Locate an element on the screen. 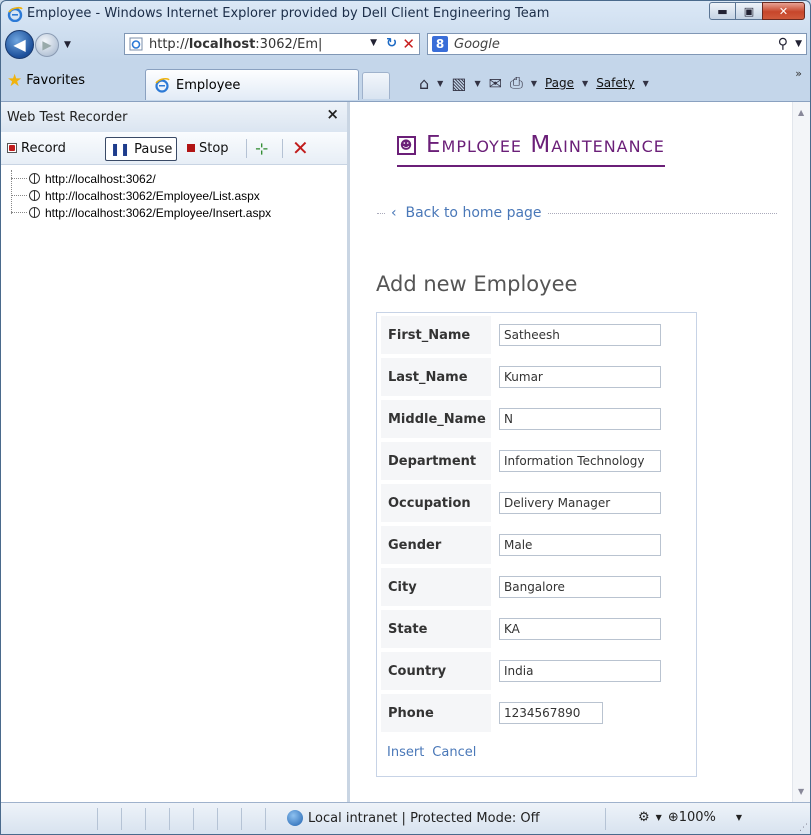  forward-button: ▶ is located at coordinates (47, 45).